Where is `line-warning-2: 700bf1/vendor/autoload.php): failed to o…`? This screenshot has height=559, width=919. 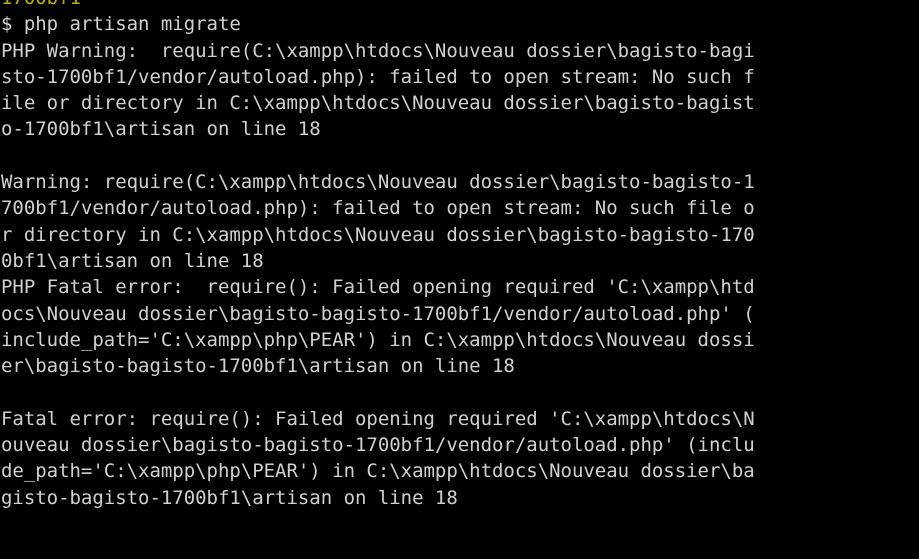
line-warning-2: 700bf1/vendor/autoload.php): failed to o… is located at coordinates (378, 208).